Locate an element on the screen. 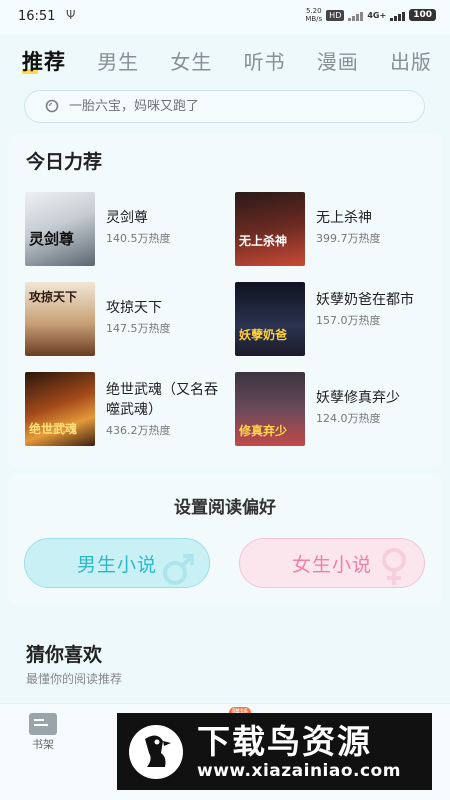 The width and height of the screenshot is (450, 800). watermark-banner: 下载鸟资源 www.xiazainiao.com is located at coordinates (274, 751).